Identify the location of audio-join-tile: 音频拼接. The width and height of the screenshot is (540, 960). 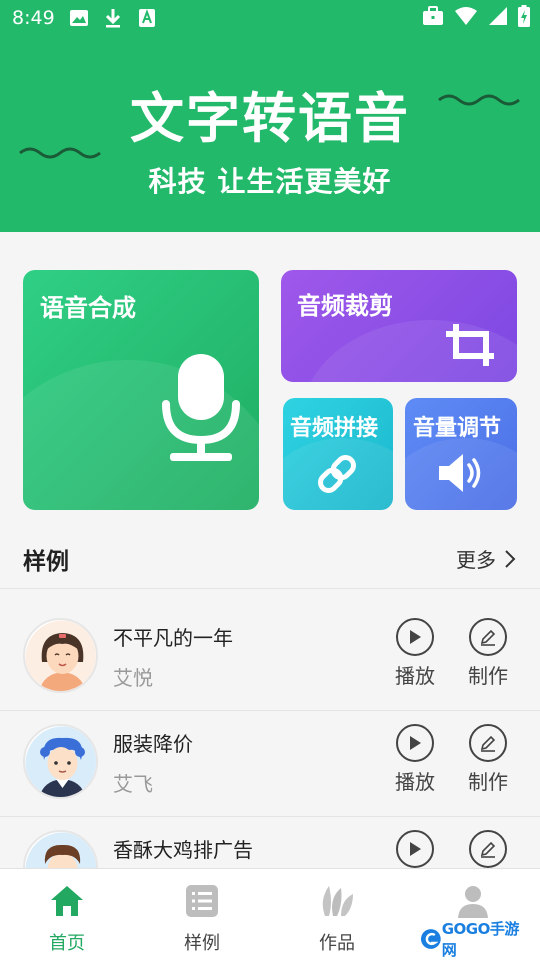
(338, 454).